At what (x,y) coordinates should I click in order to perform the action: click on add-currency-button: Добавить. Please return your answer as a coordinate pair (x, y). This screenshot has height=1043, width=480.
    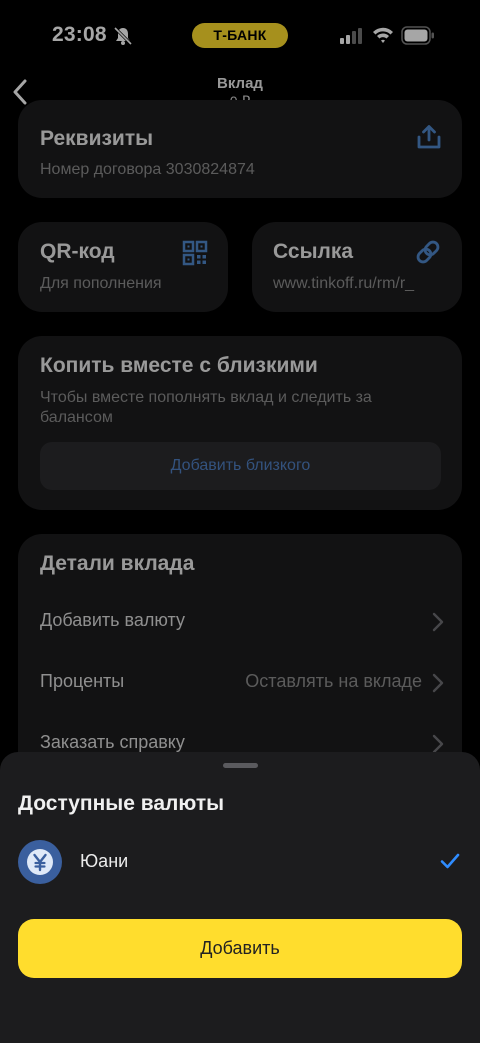
    Looking at the image, I should click on (240, 948).